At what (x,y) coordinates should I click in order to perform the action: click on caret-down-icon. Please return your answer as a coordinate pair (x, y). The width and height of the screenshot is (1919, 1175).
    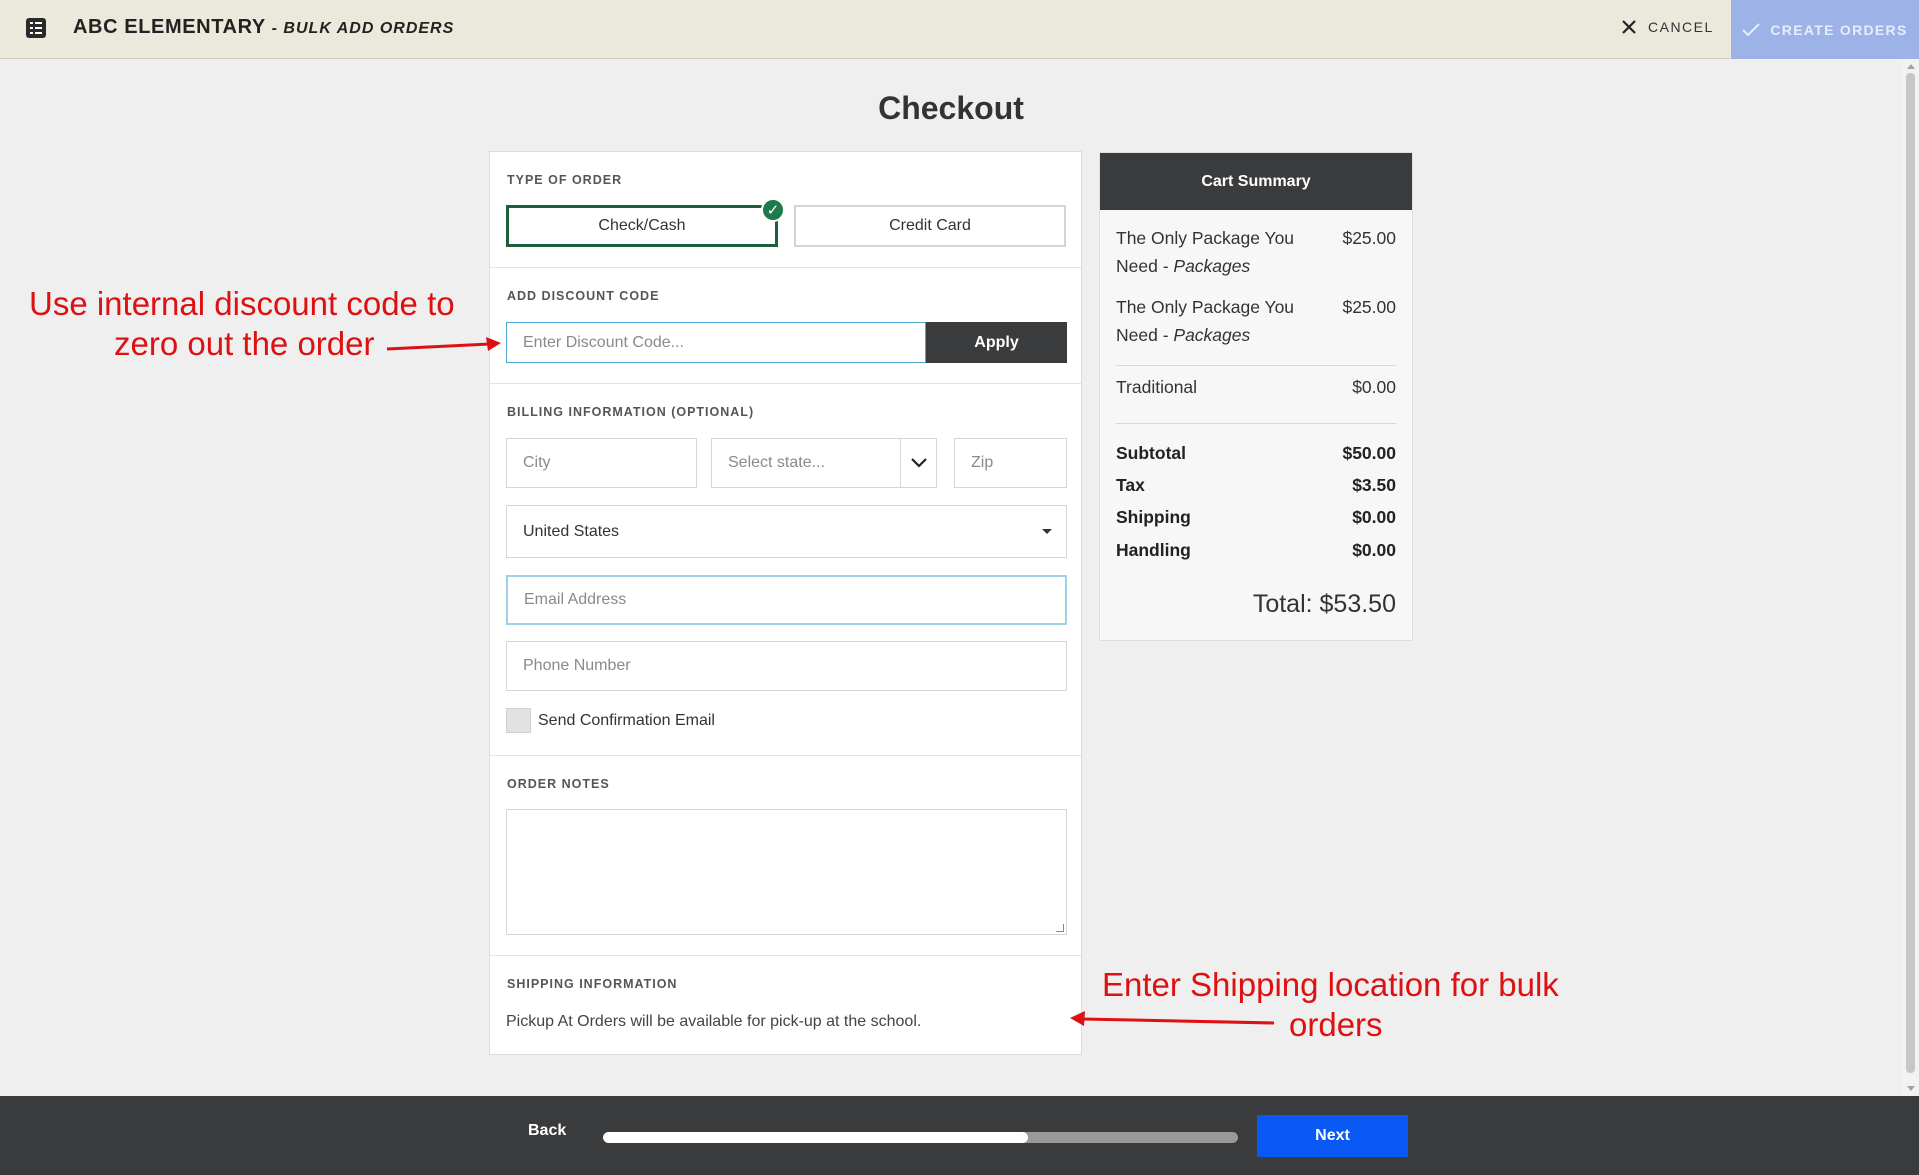
    Looking at the image, I should click on (1047, 531).